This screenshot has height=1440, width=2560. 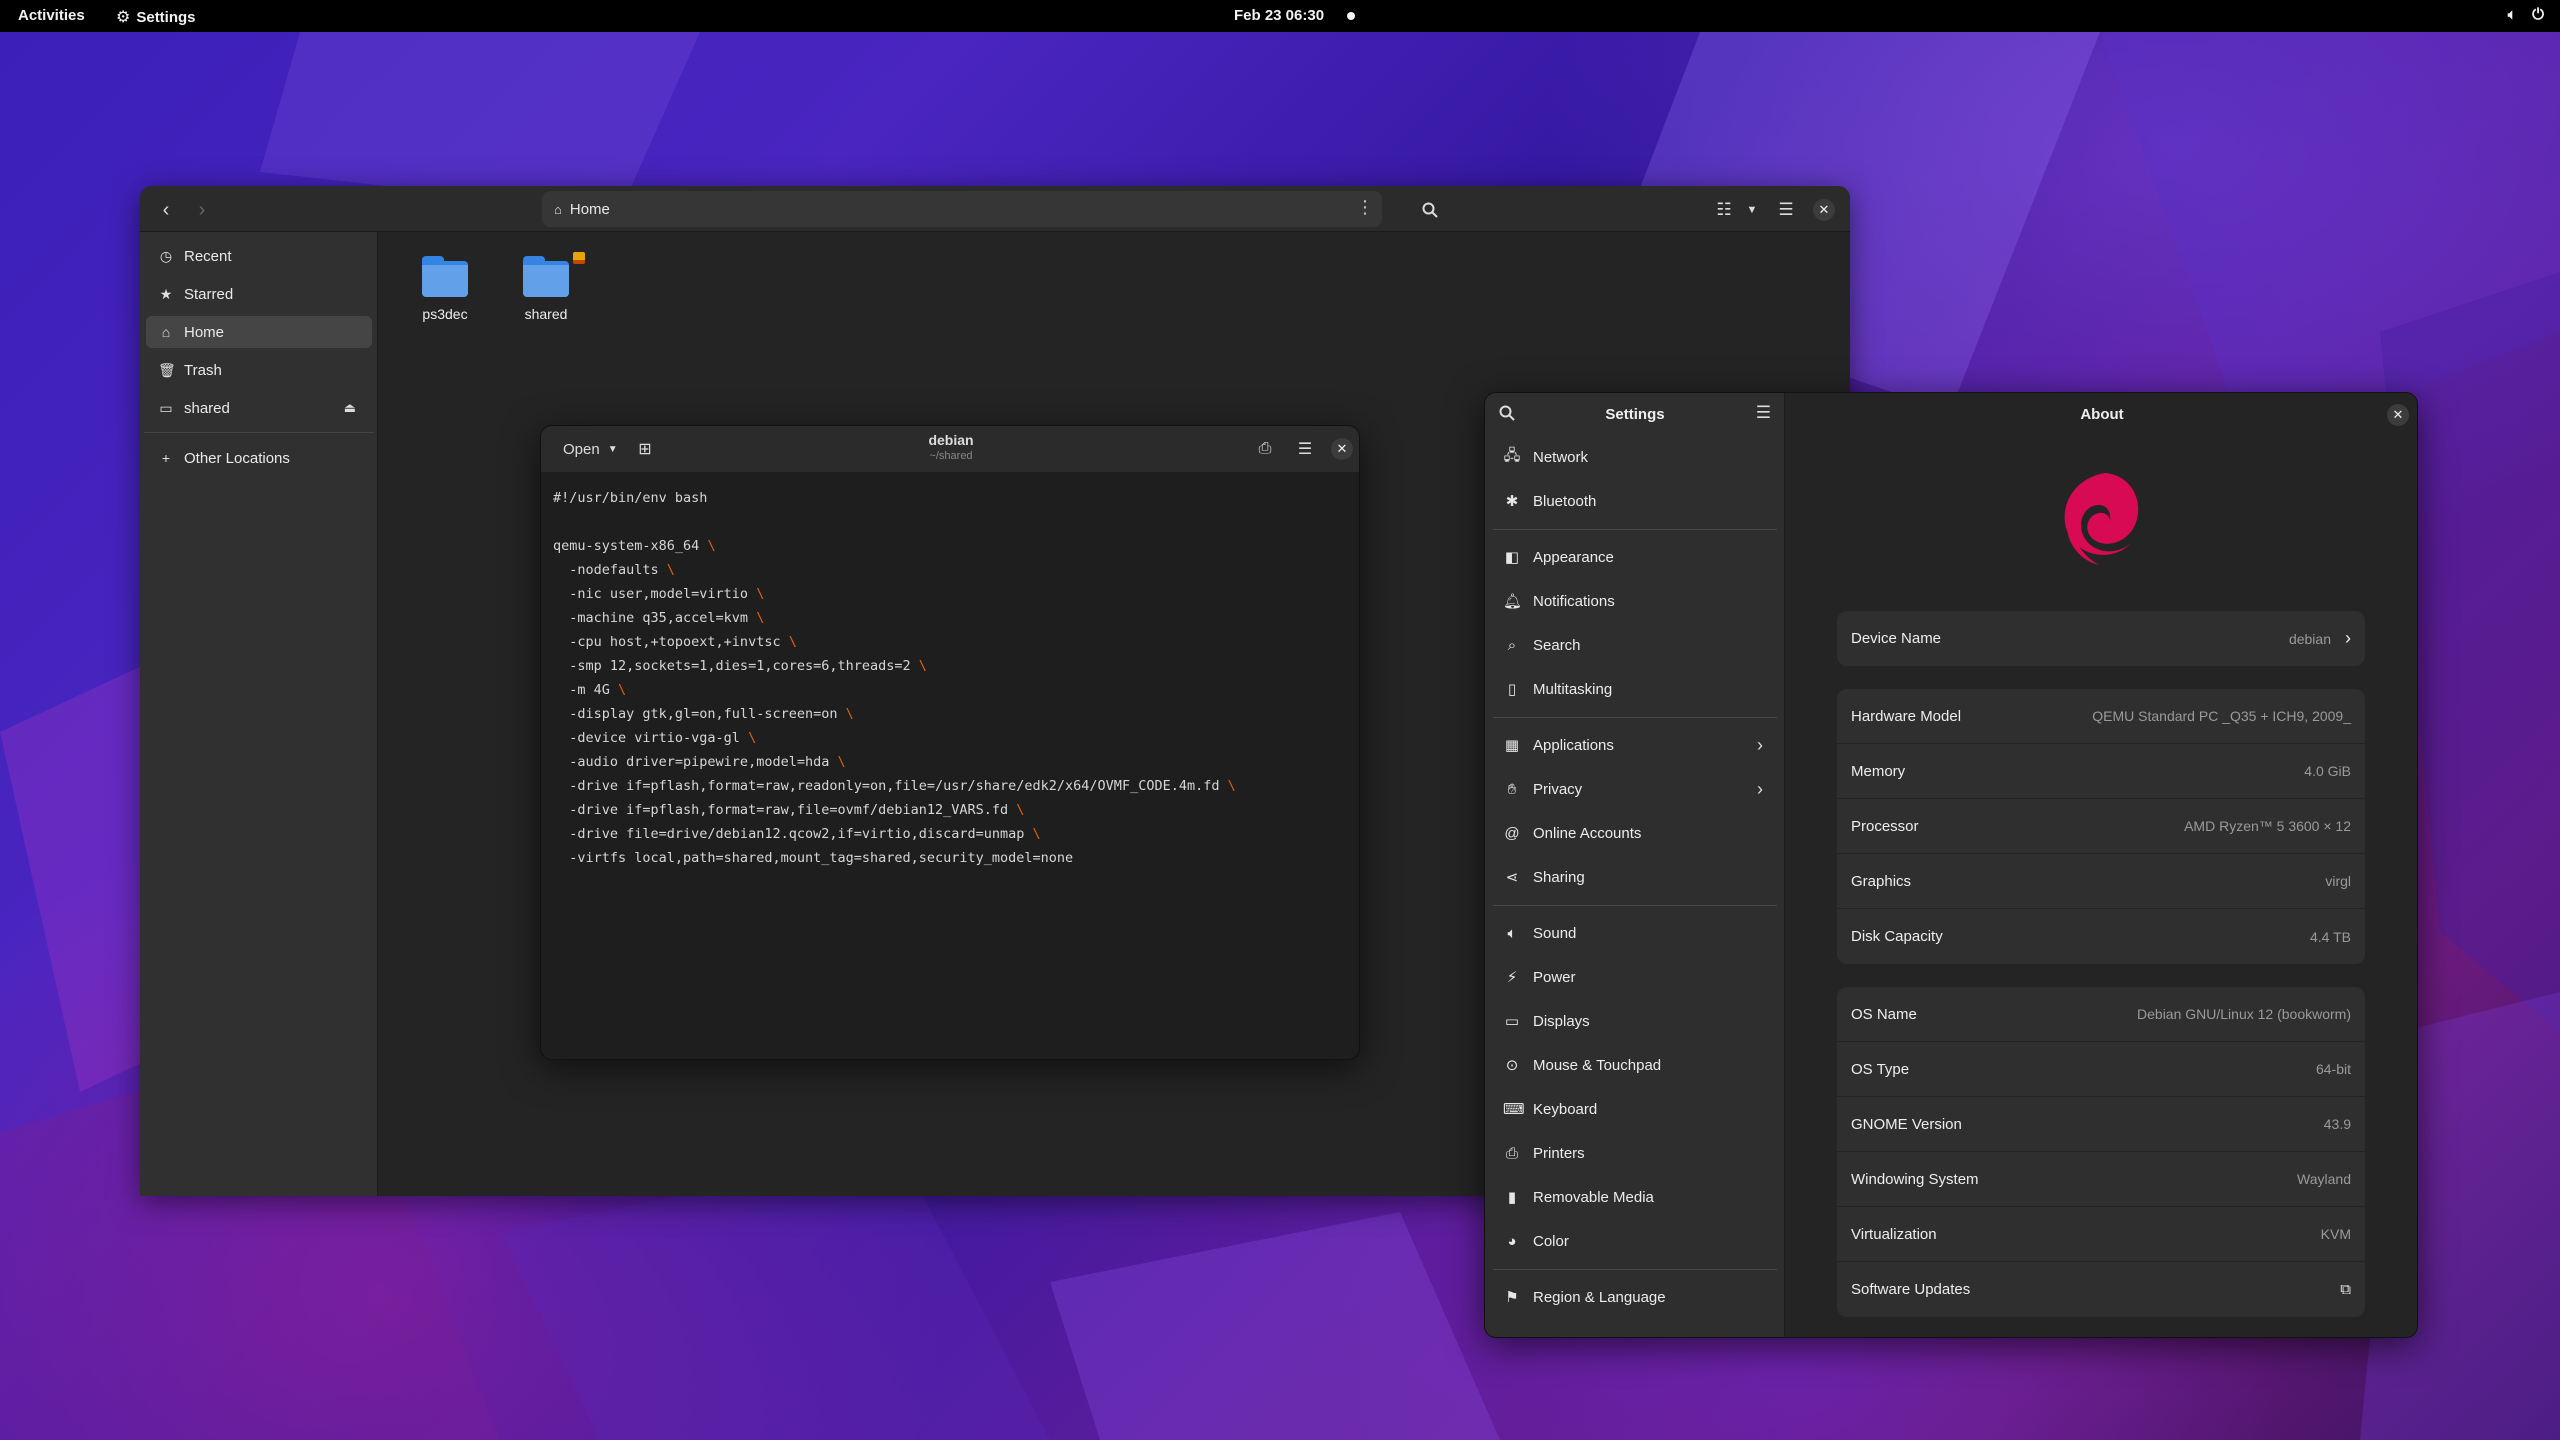 What do you see at coordinates (1635, 833) in the screenshot?
I see `sidebar-item-online-accounts: @ Online Accounts` at bounding box center [1635, 833].